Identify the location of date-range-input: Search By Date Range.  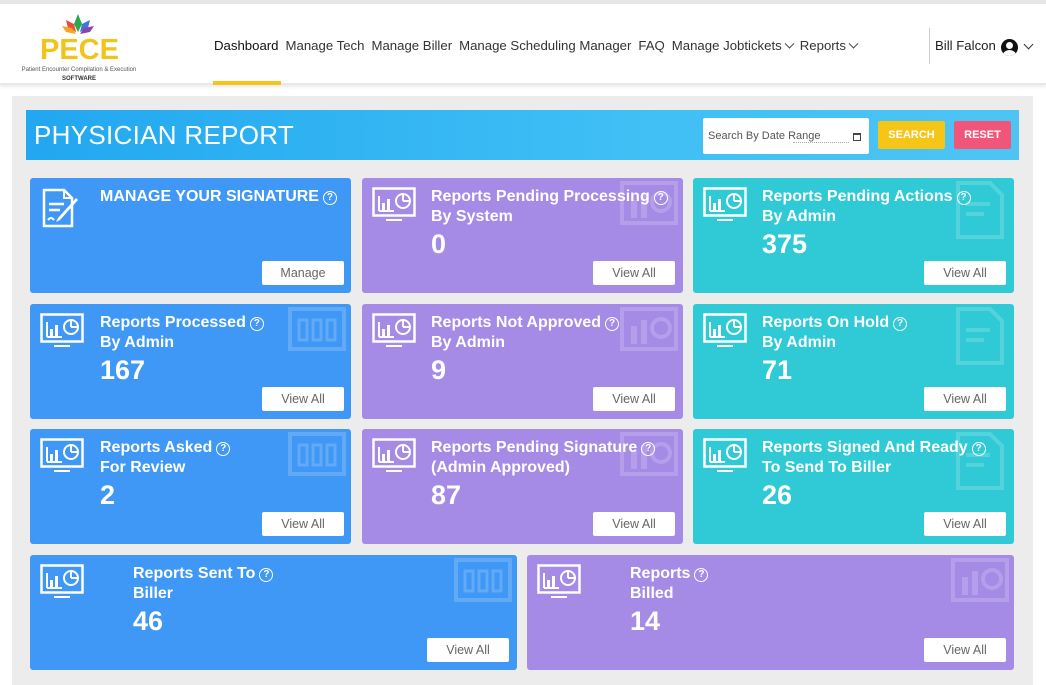
(786, 136).